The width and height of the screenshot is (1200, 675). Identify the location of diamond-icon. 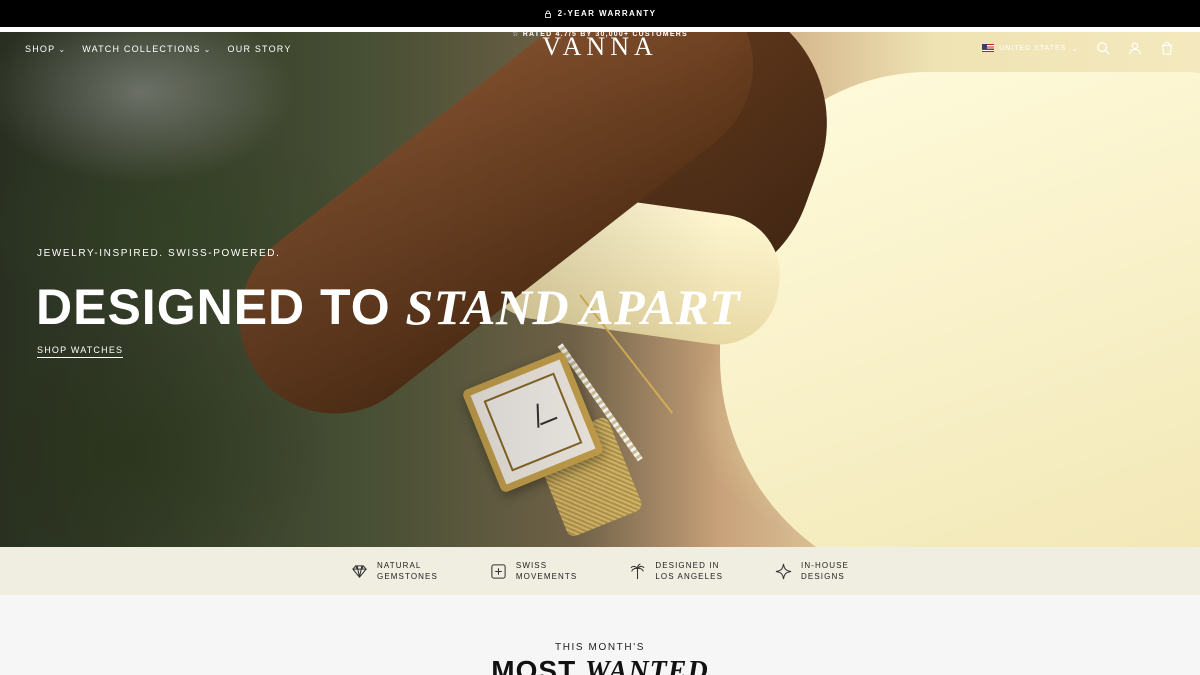
(359, 571).